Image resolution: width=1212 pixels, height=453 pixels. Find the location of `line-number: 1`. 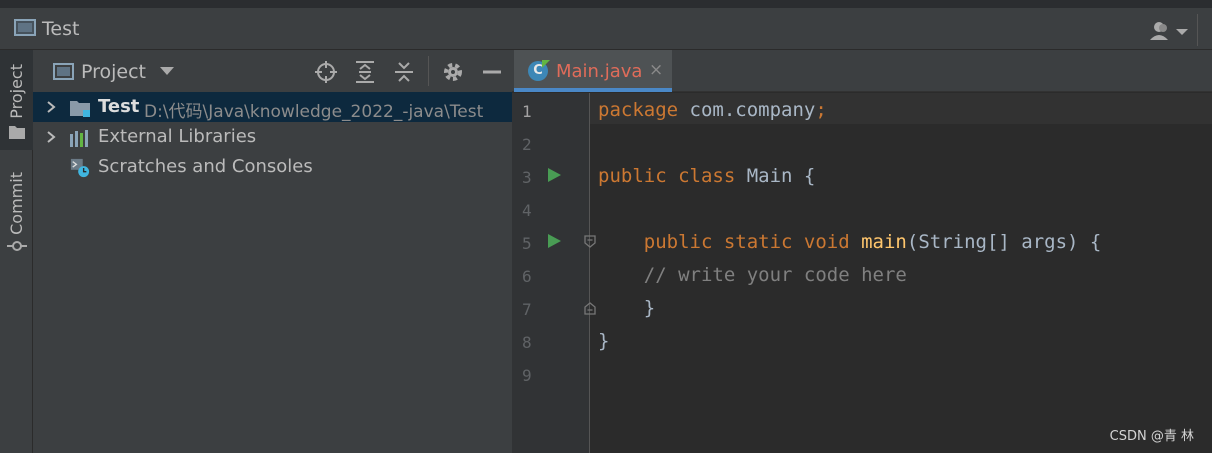

line-number: 1 is located at coordinates (527, 111).